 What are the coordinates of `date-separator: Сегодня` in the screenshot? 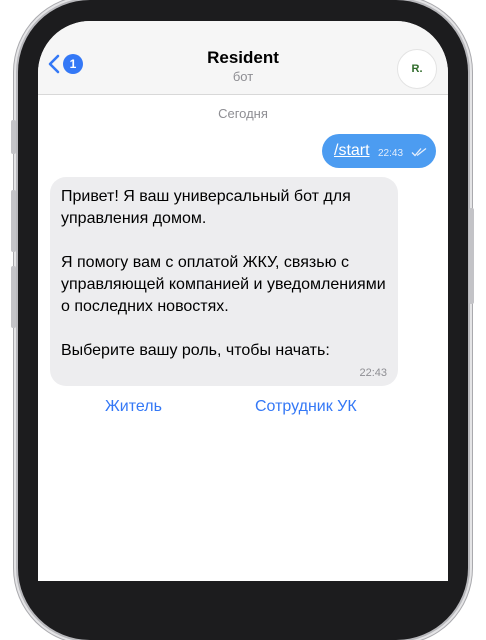 It's located at (243, 113).